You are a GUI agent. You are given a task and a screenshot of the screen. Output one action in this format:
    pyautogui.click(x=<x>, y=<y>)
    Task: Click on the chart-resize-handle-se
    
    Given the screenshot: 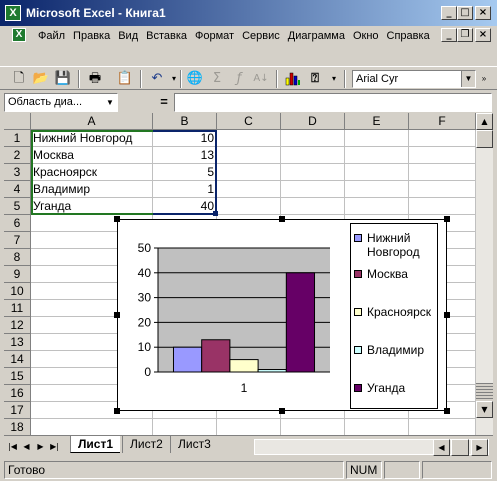 What is the action you would take?
    pyautogui.click(x=447, y=411)
    